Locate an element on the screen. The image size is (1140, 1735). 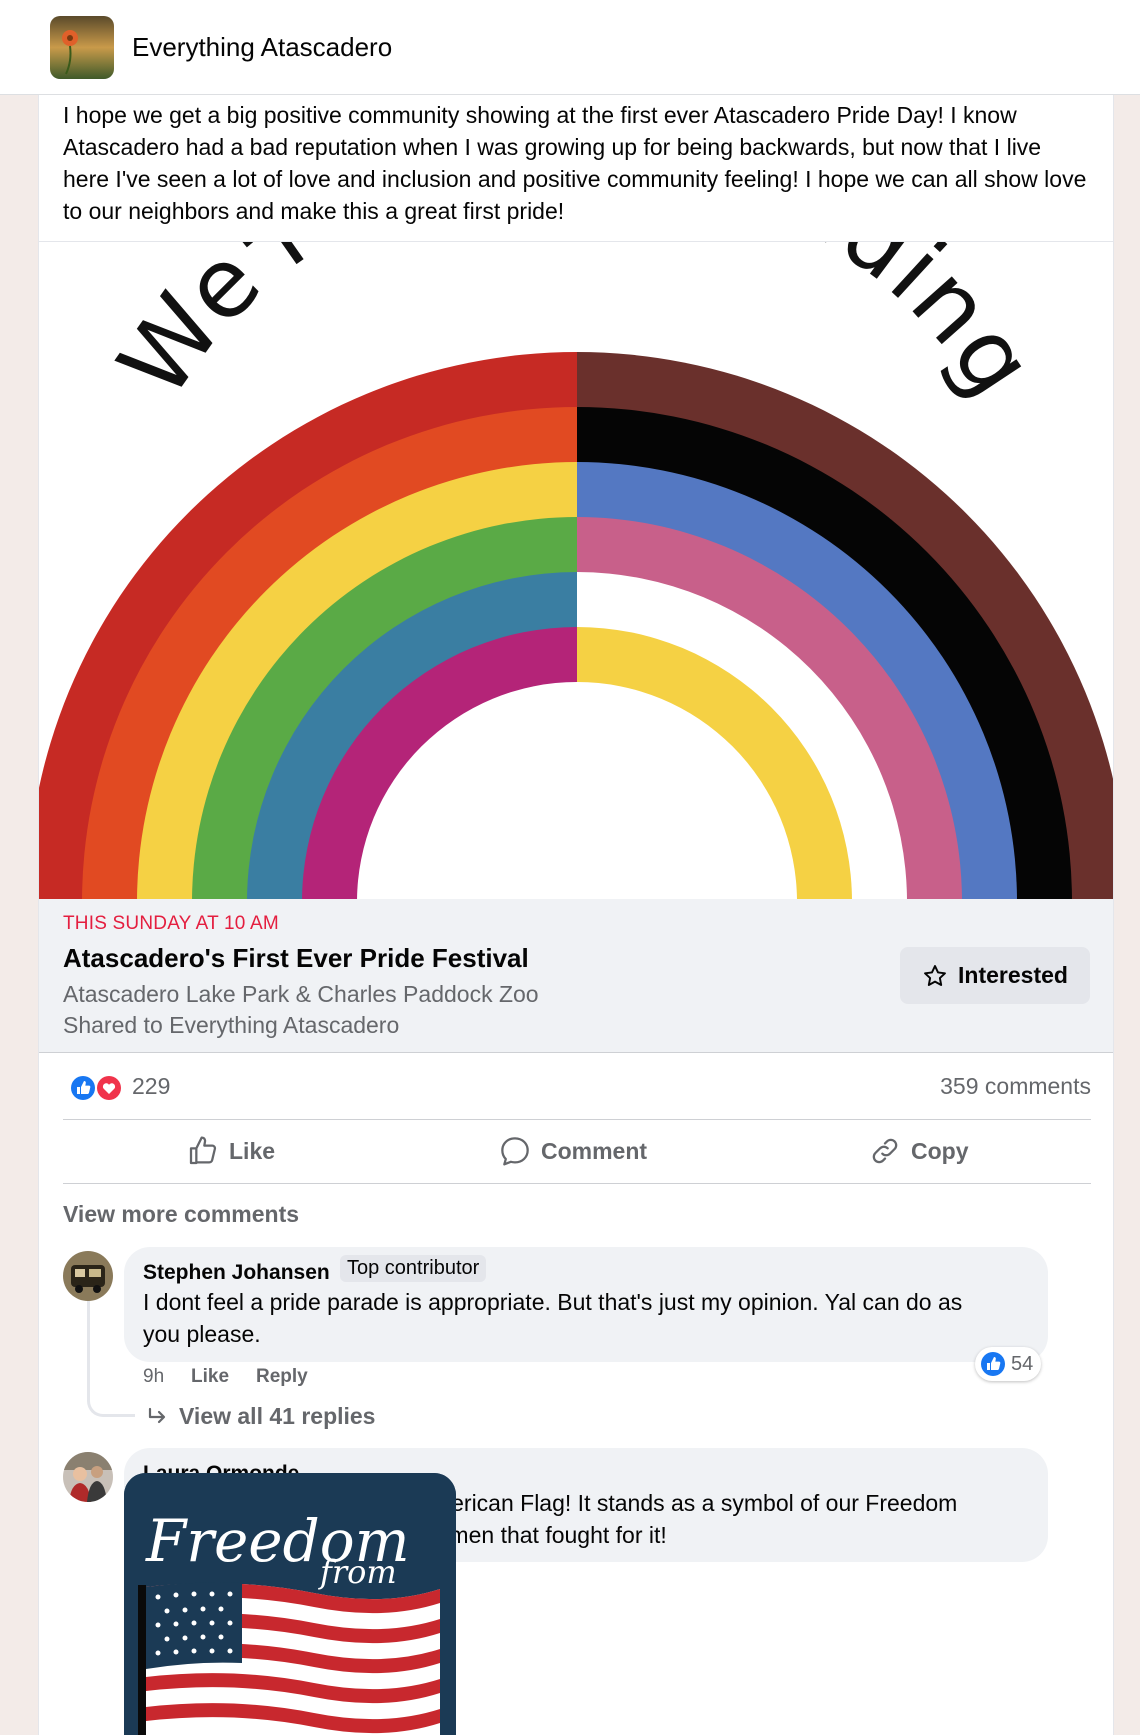
copy-label: Copy is located at coordinates (940, 1150).